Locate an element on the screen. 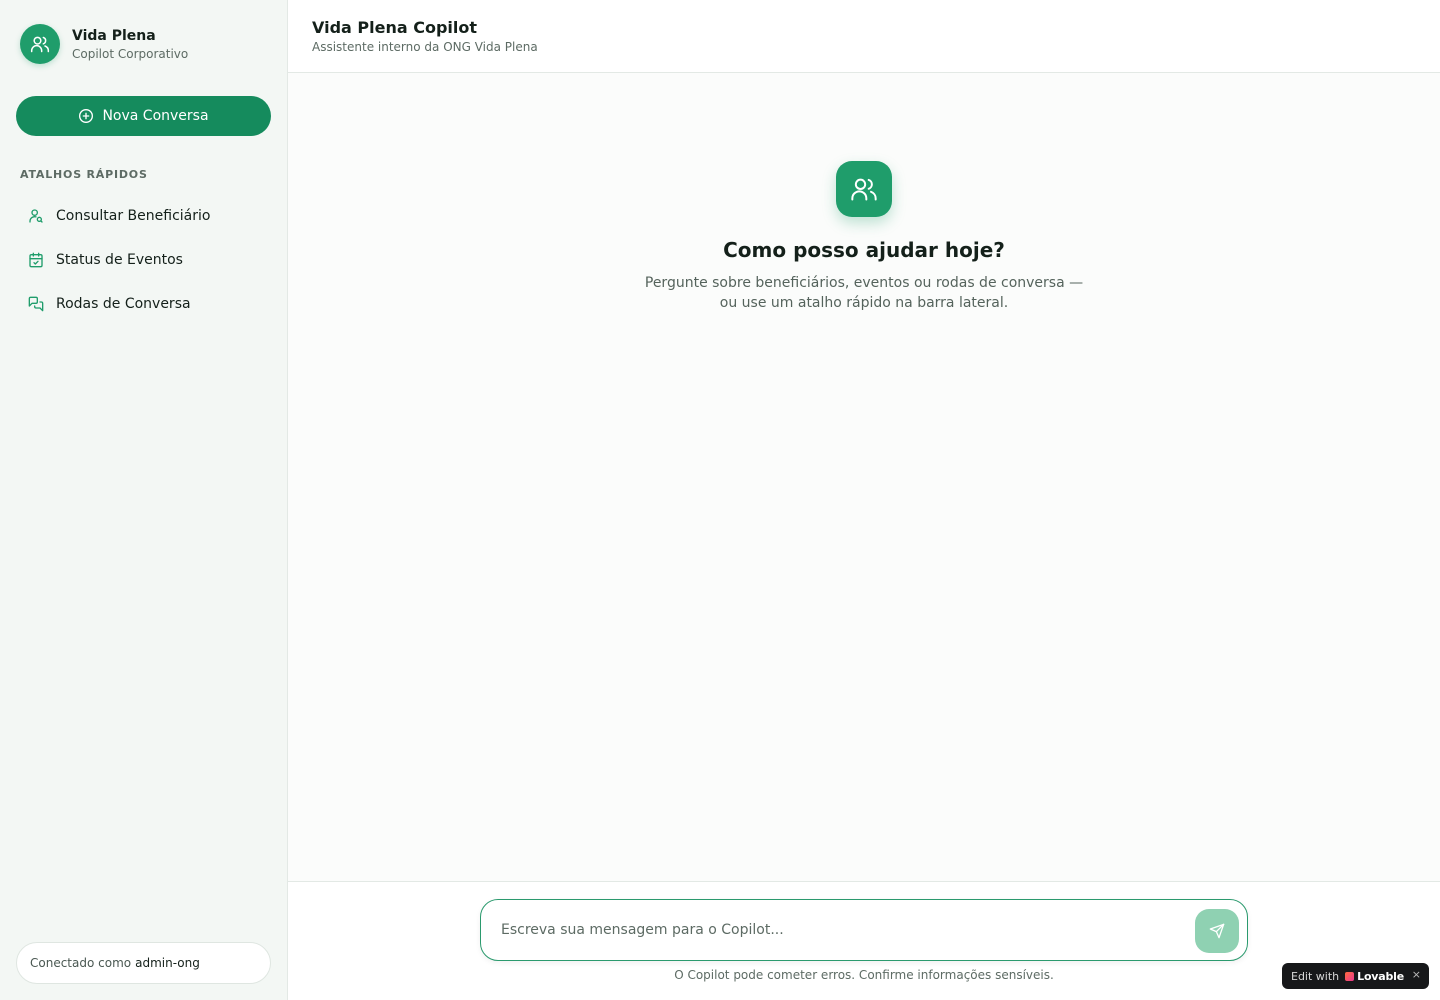 This screenshot has width=1440, height=1000. calendar-check-icon is located at coordinates (36, 260).